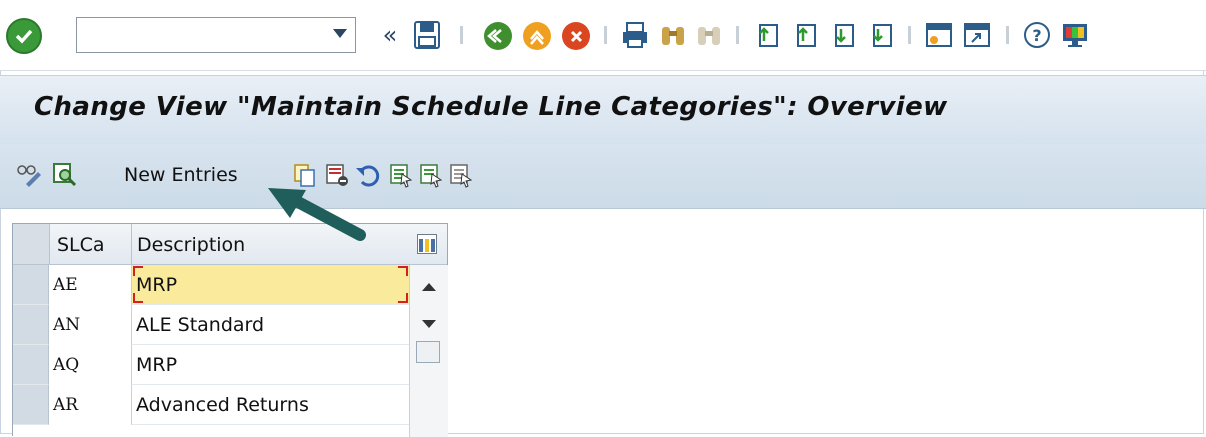 This screenshot has width=1206, height=437. I want to click on column-header-description: Description, so click(191, 245).